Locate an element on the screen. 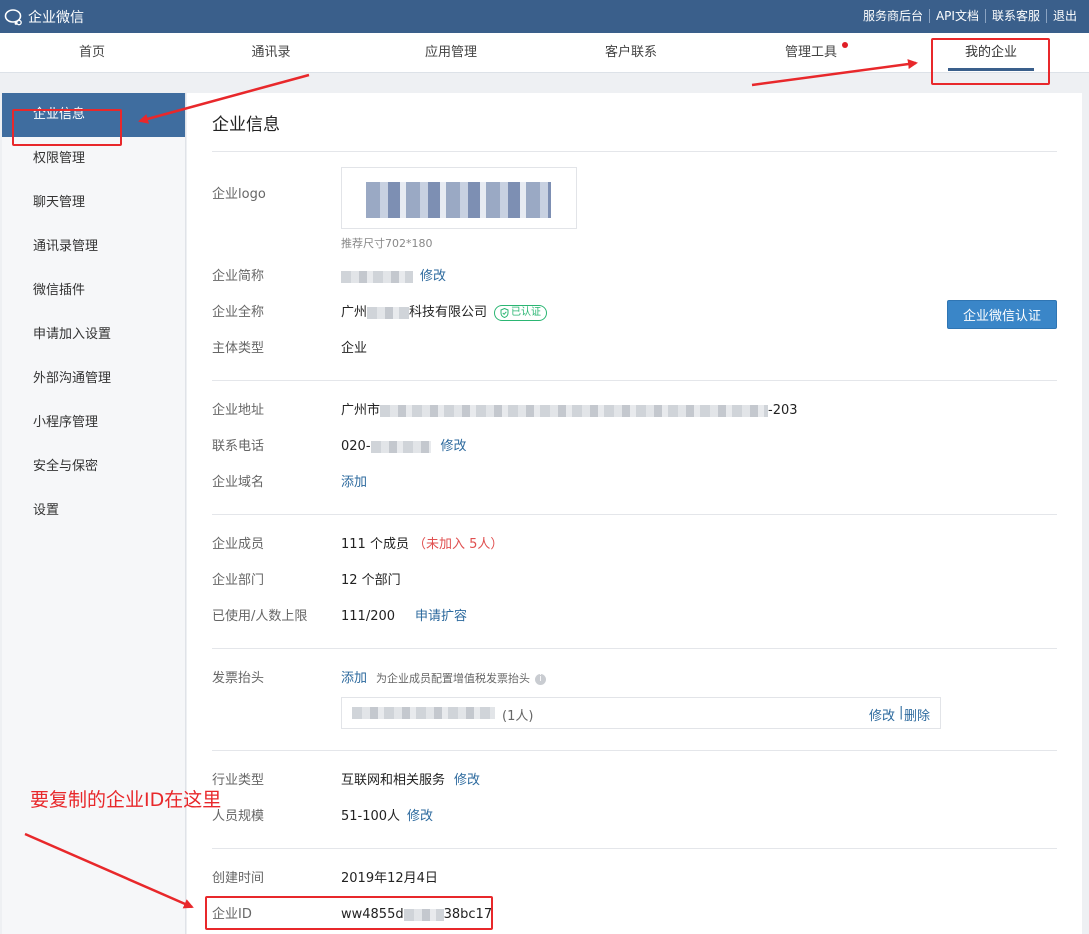 This screenshot has height=934, width=1089. phone-label: 联系电话 is located at coordinates (238, 446).